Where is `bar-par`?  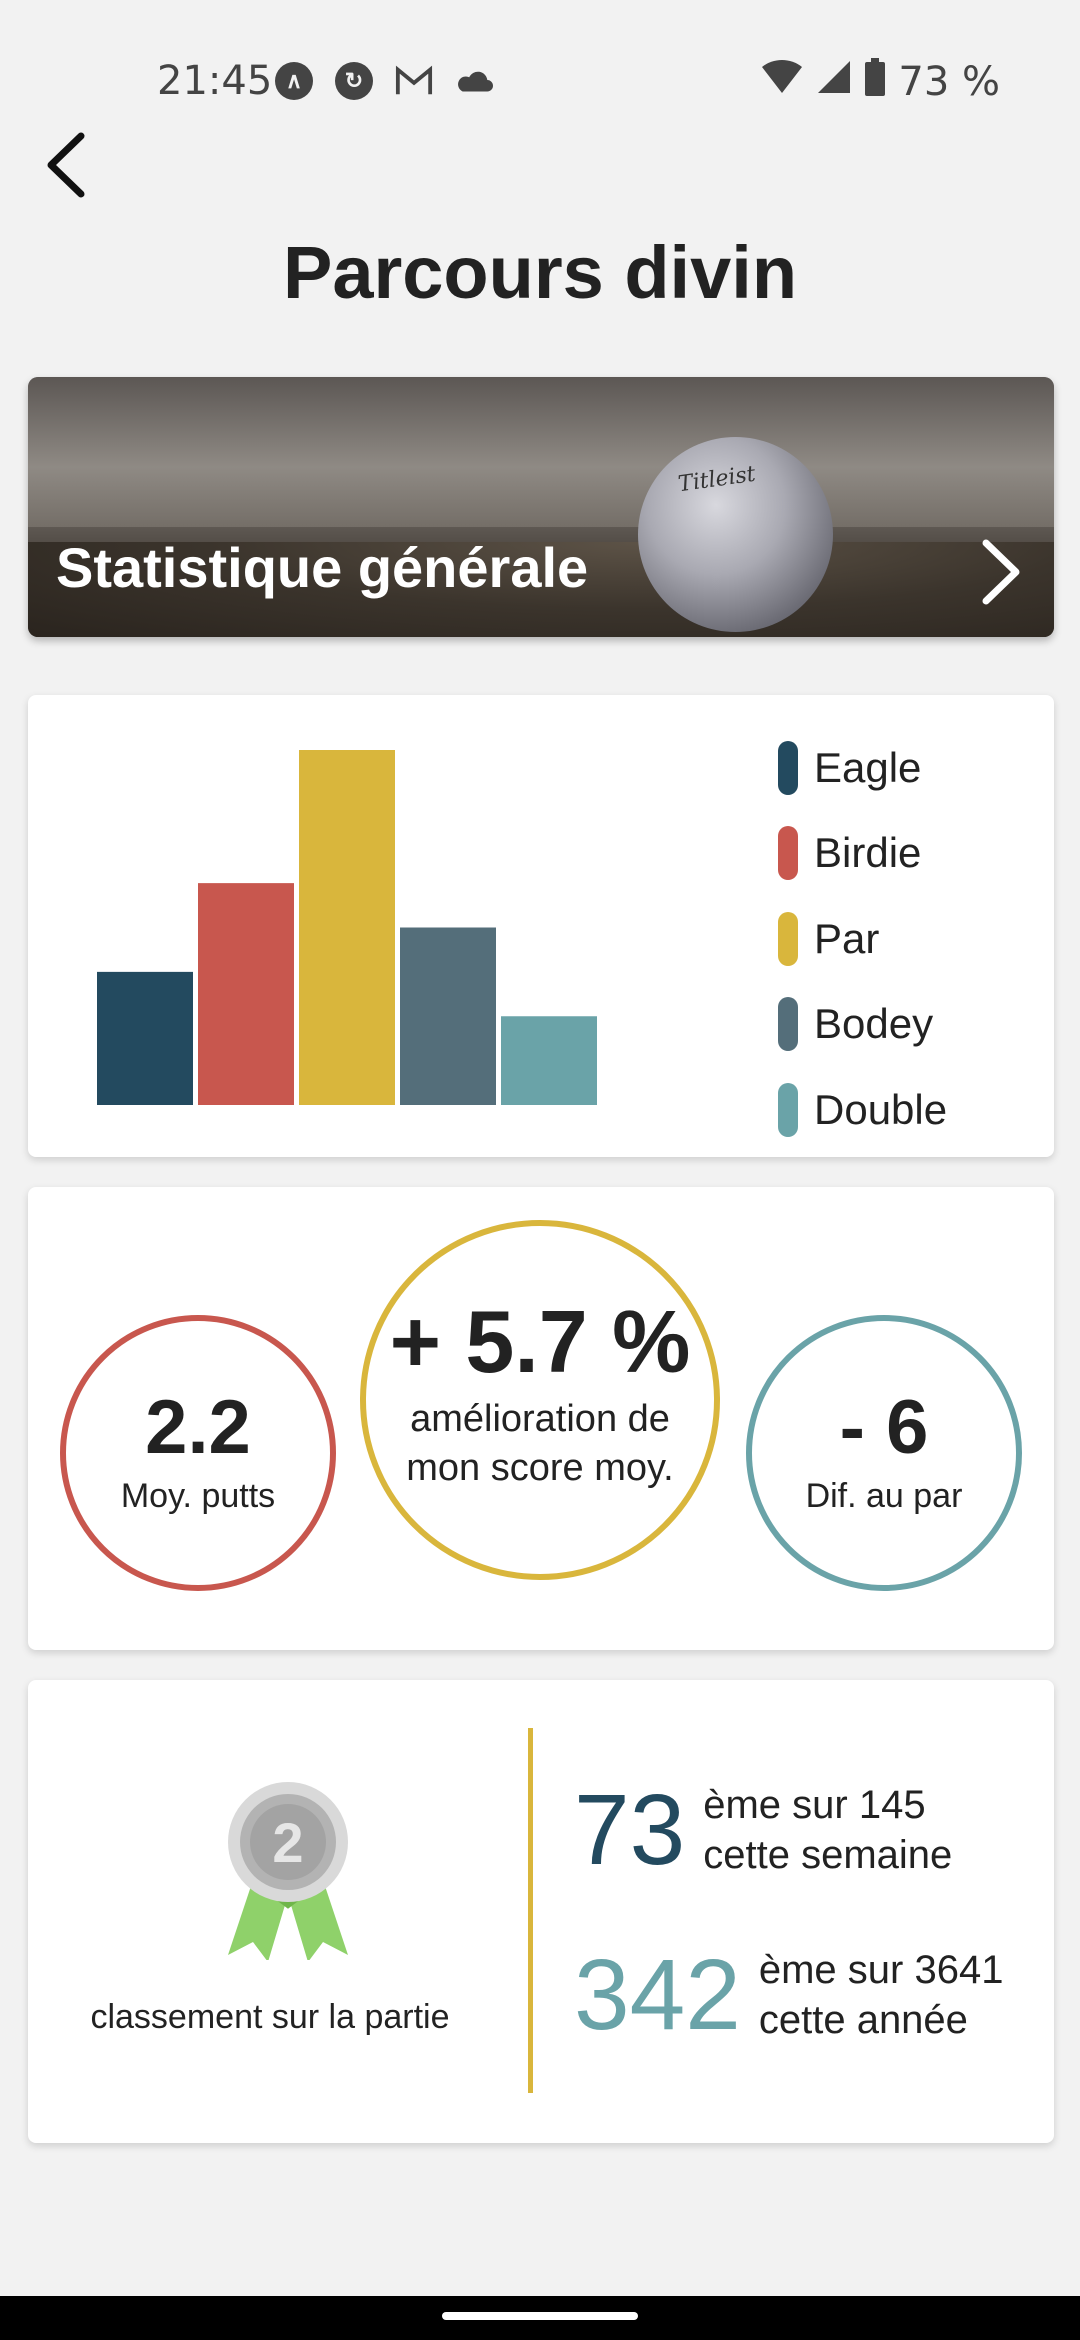
bar-par is located at coordinates (347, 927).